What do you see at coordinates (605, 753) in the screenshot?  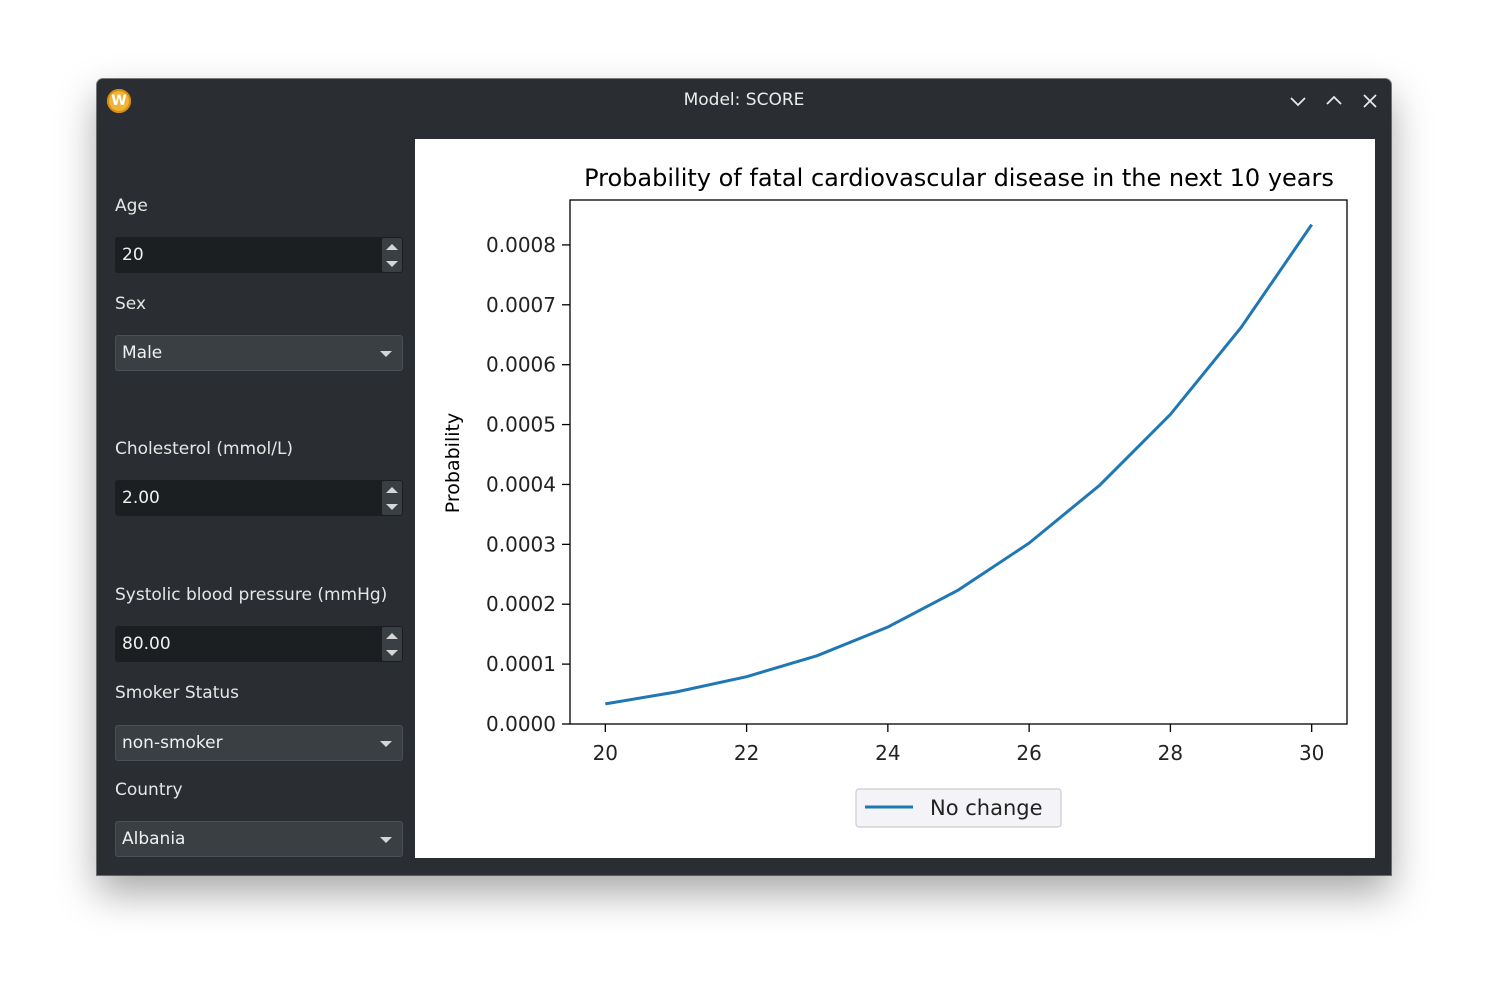 I see `x-tick-label: 20` at bounding box center [605, 753].